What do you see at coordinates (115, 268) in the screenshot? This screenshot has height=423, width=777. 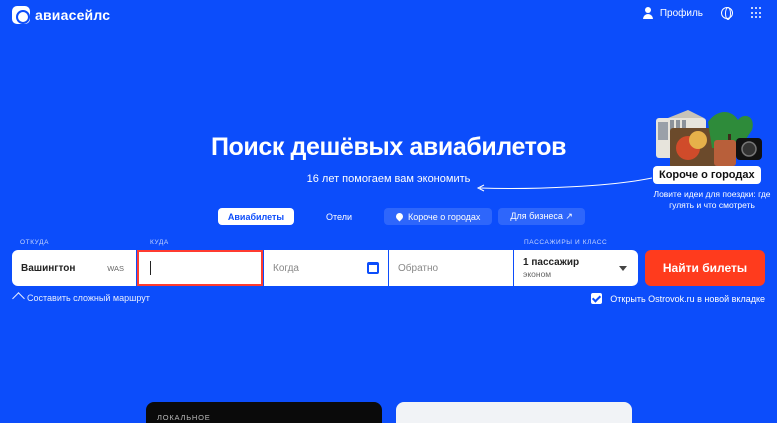 I see `origin-code: WAS` at bounding box center [115, 268].